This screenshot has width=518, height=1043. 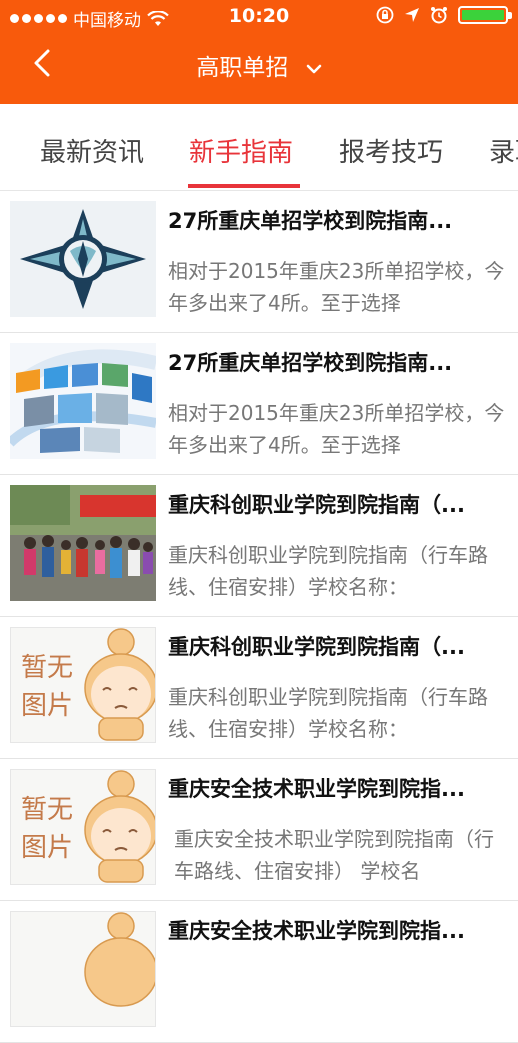 What do you see at coordinates (313, 68) in the screenshot?
I see `chevron-down-icon` at bounding box center [313, 68].